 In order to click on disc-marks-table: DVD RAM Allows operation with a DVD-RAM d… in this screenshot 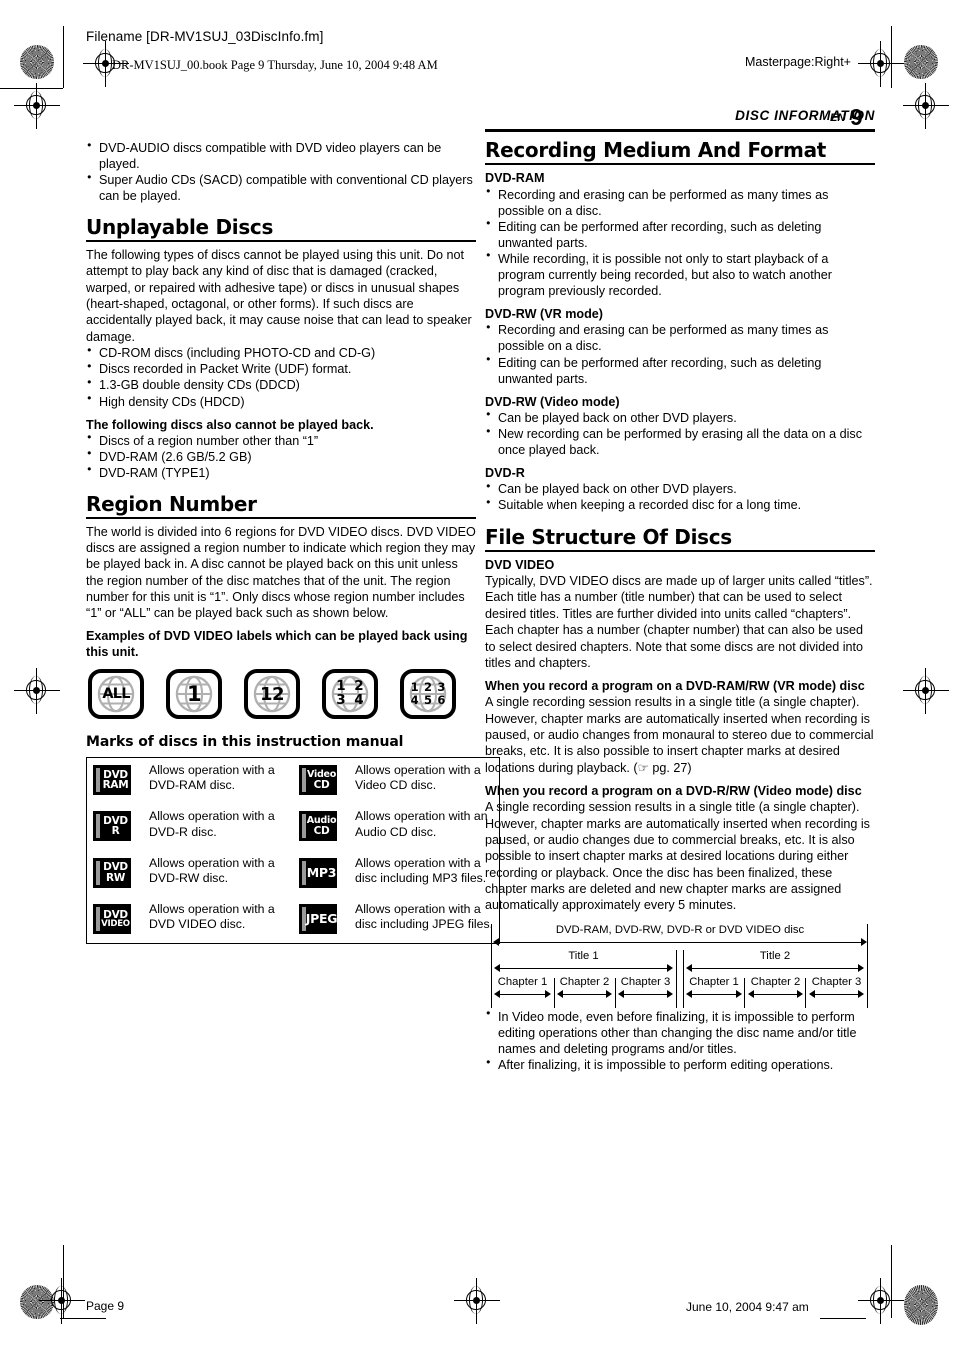, I will do `click(293, 851)`.